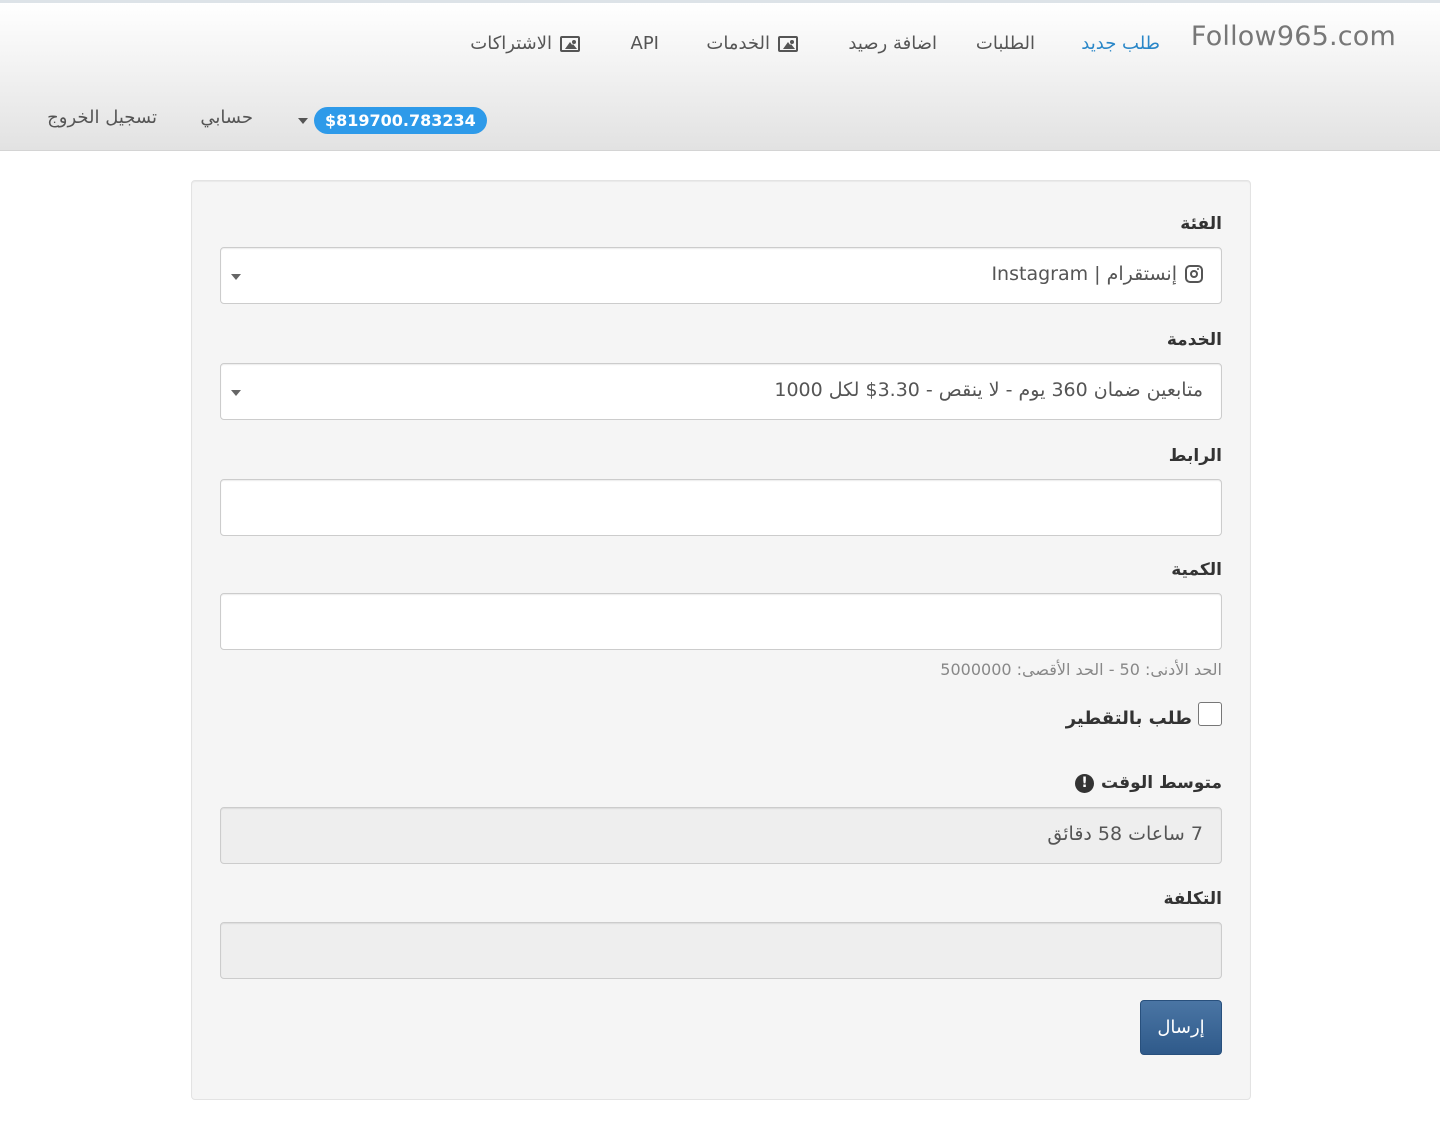  What do you see at coordinates (303, 120) in the screenshot?
I see `caret-down-icon` at bounding box center [303, 120].